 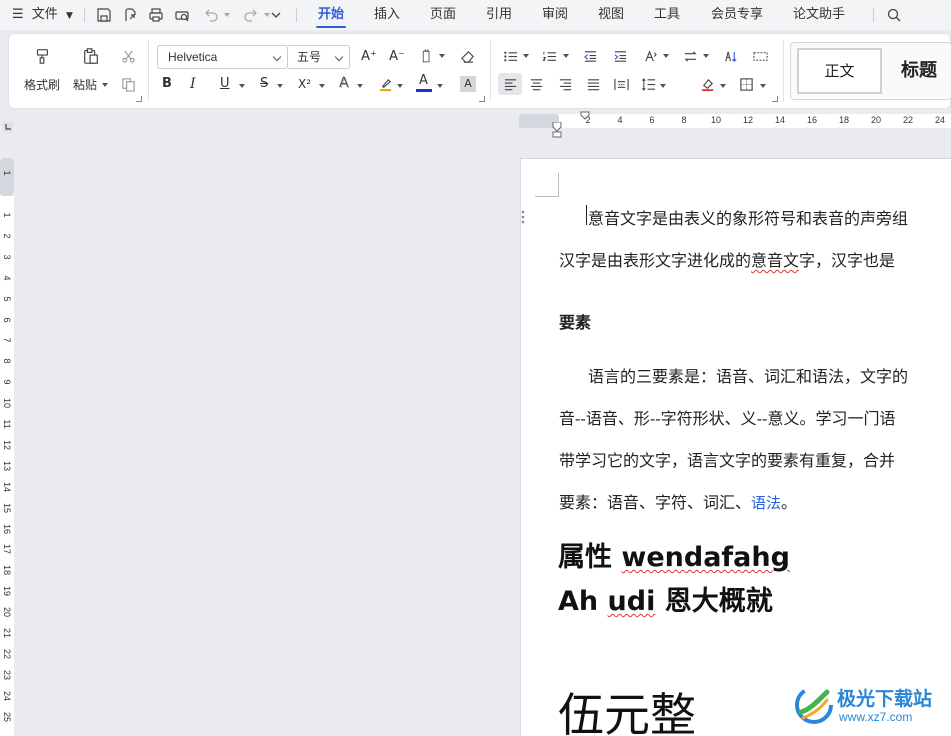 I want to click on show-hide-marks-icon, so click(x=760, y=56).